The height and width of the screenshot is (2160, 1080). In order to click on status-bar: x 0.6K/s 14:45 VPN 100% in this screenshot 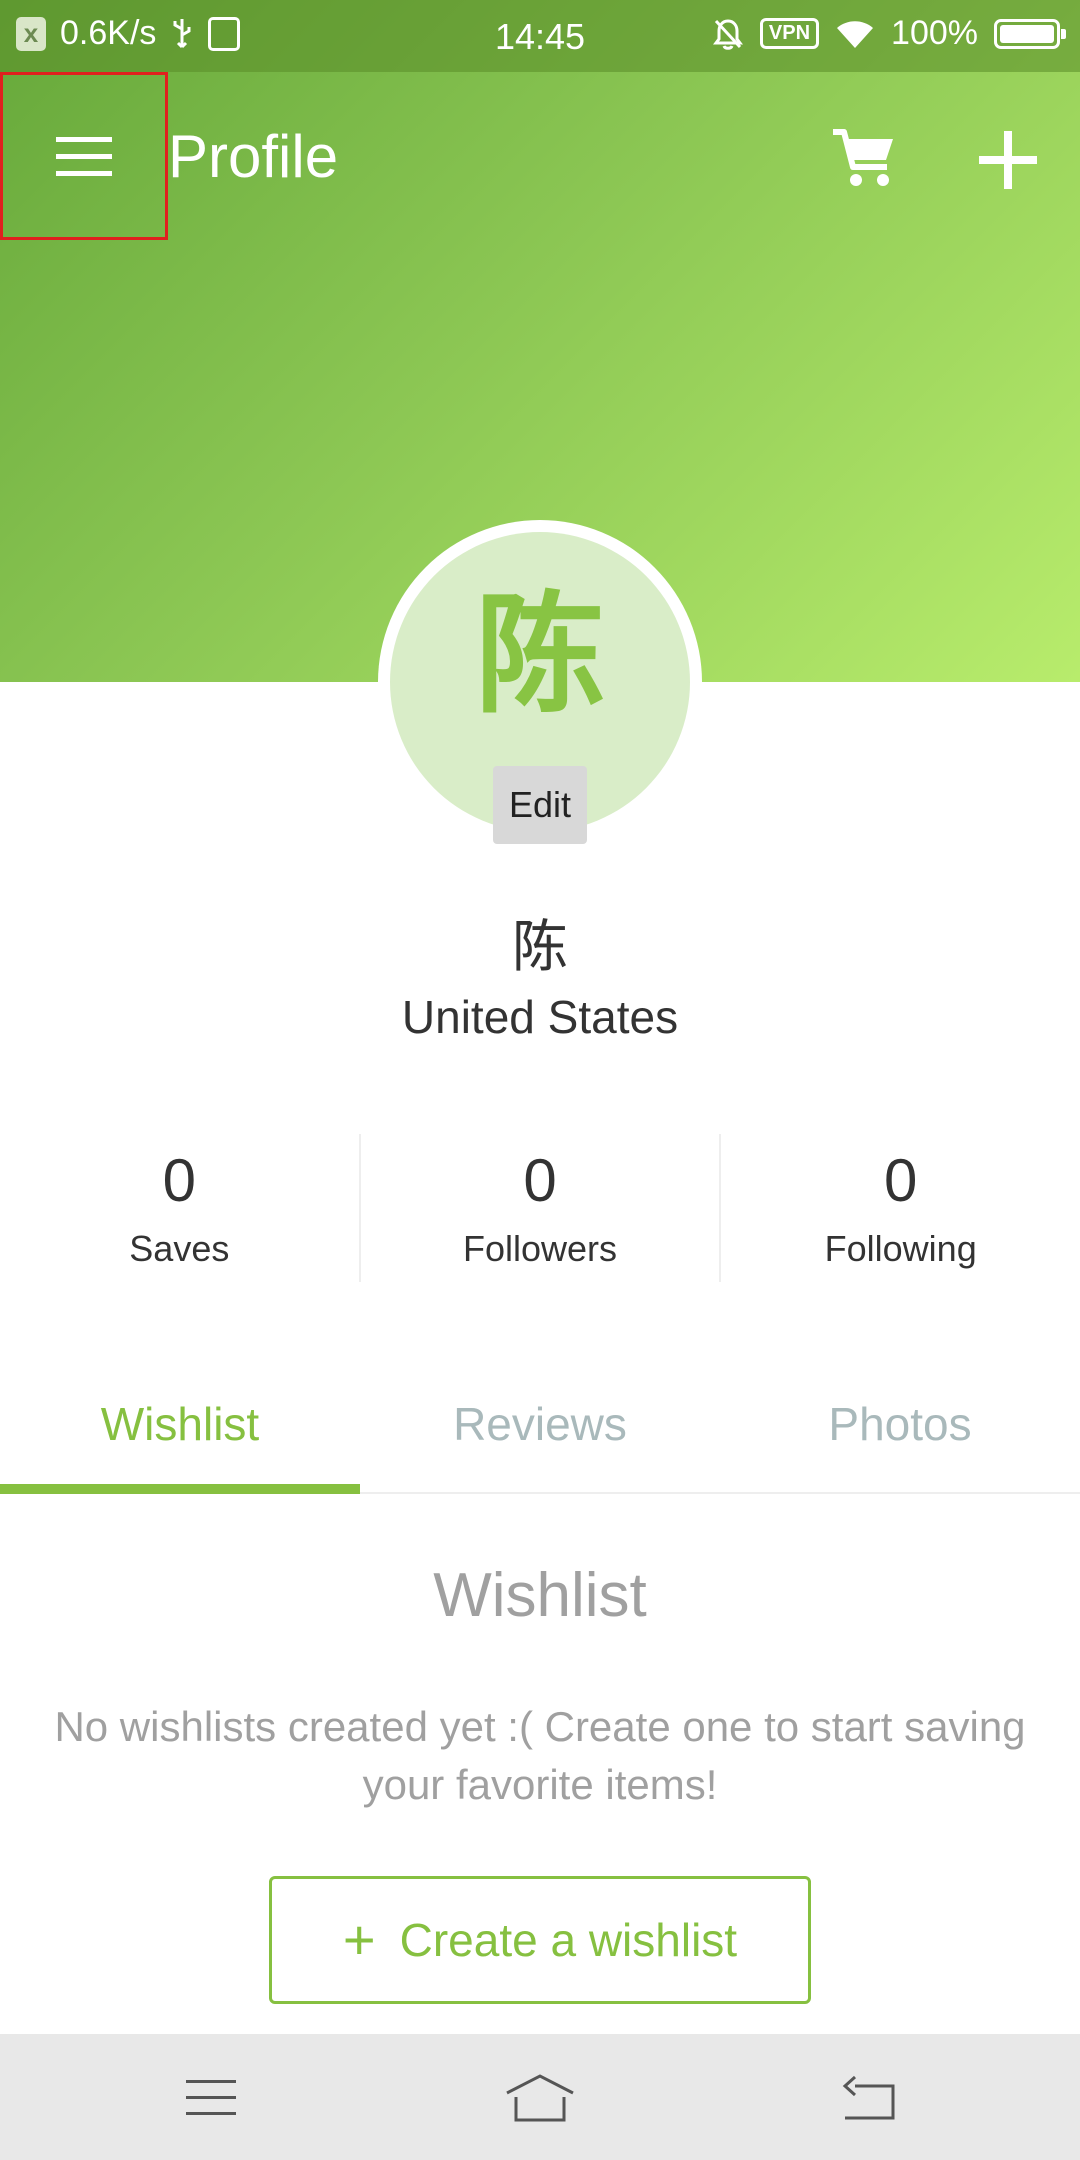, I will do `click(540, 36)`.